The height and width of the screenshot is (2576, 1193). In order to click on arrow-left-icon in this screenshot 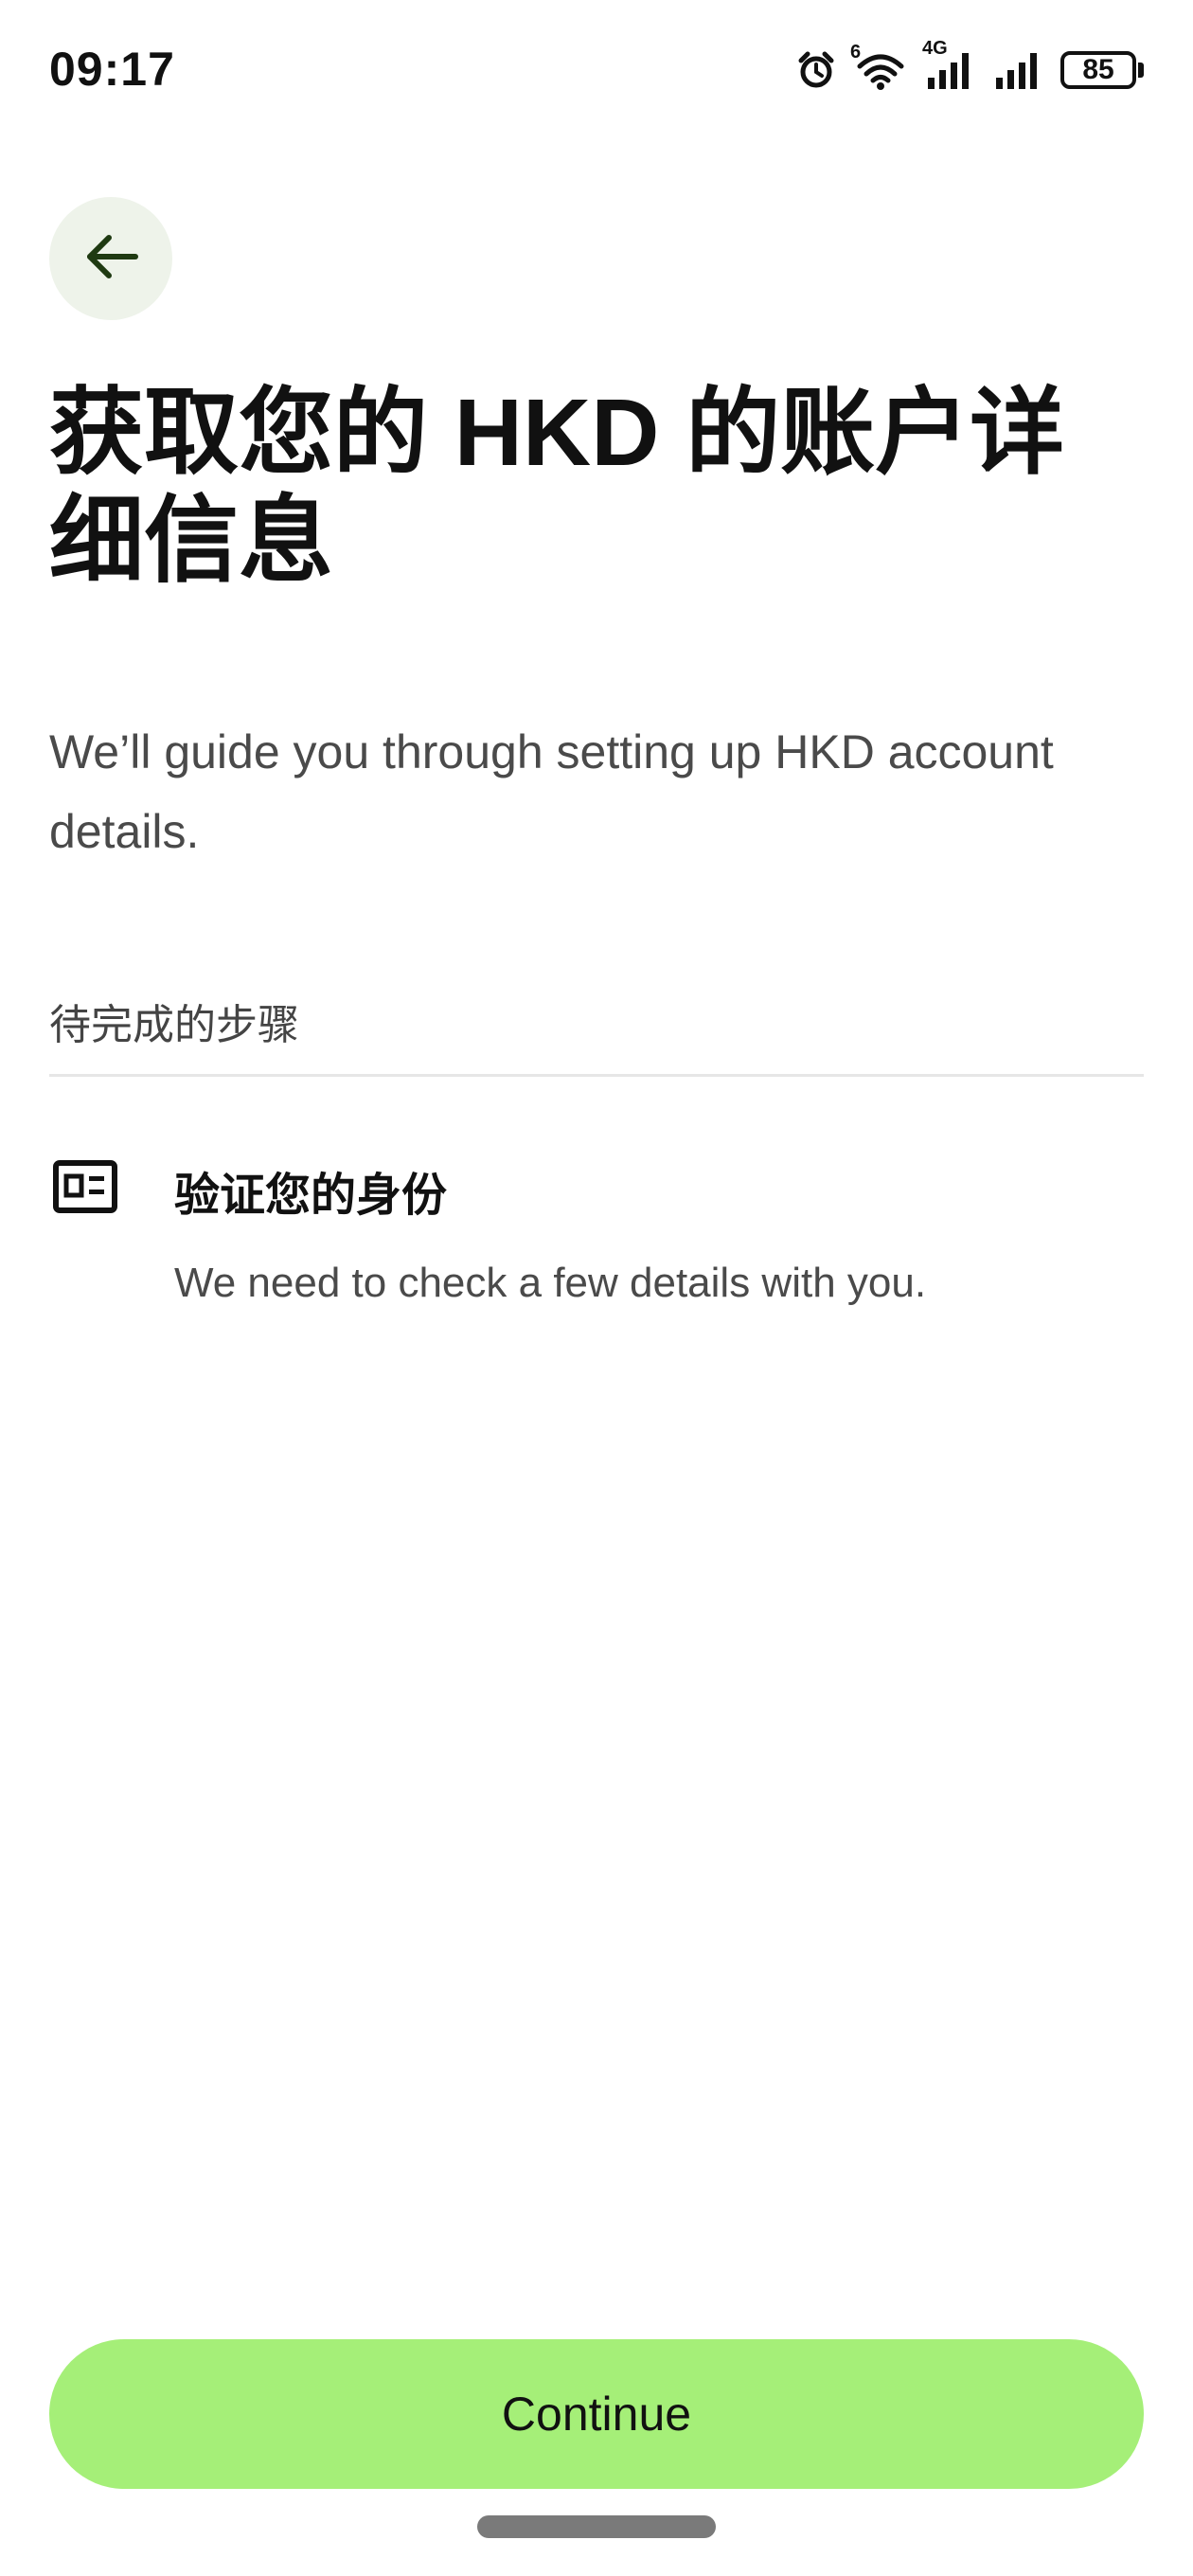, I will do `click(110, 259)`.